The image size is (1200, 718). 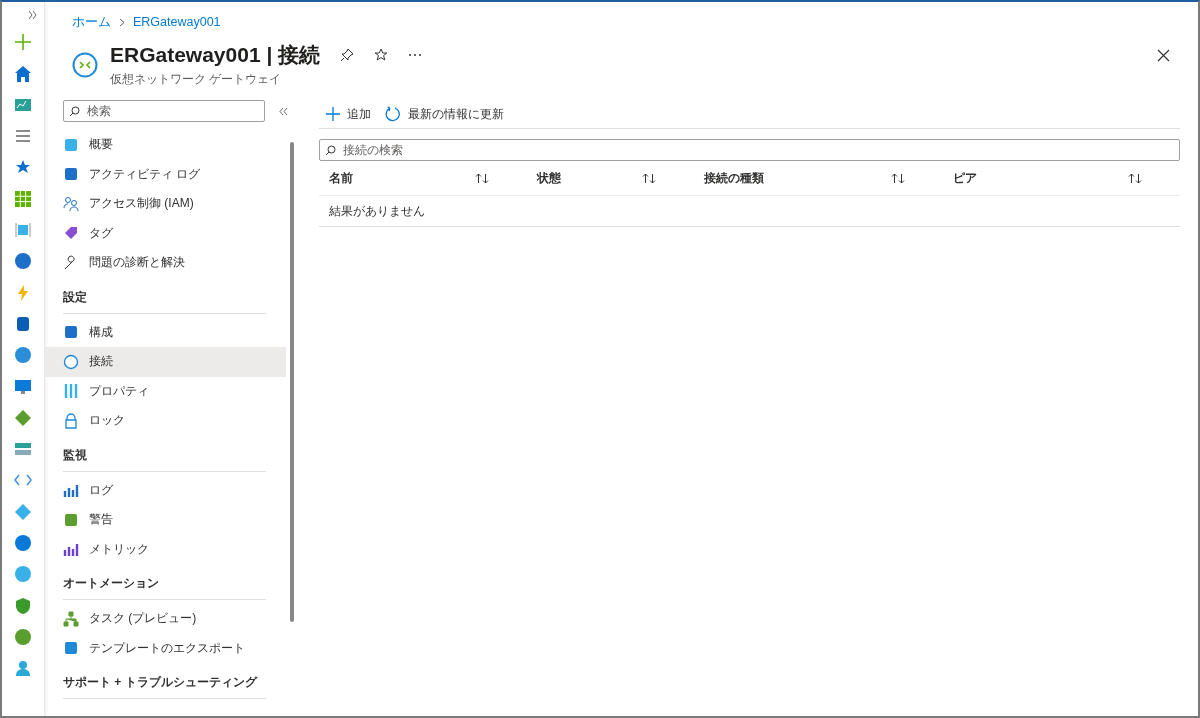 I want to click on empty-message: 結果がありません, so click(x=377, y=211).